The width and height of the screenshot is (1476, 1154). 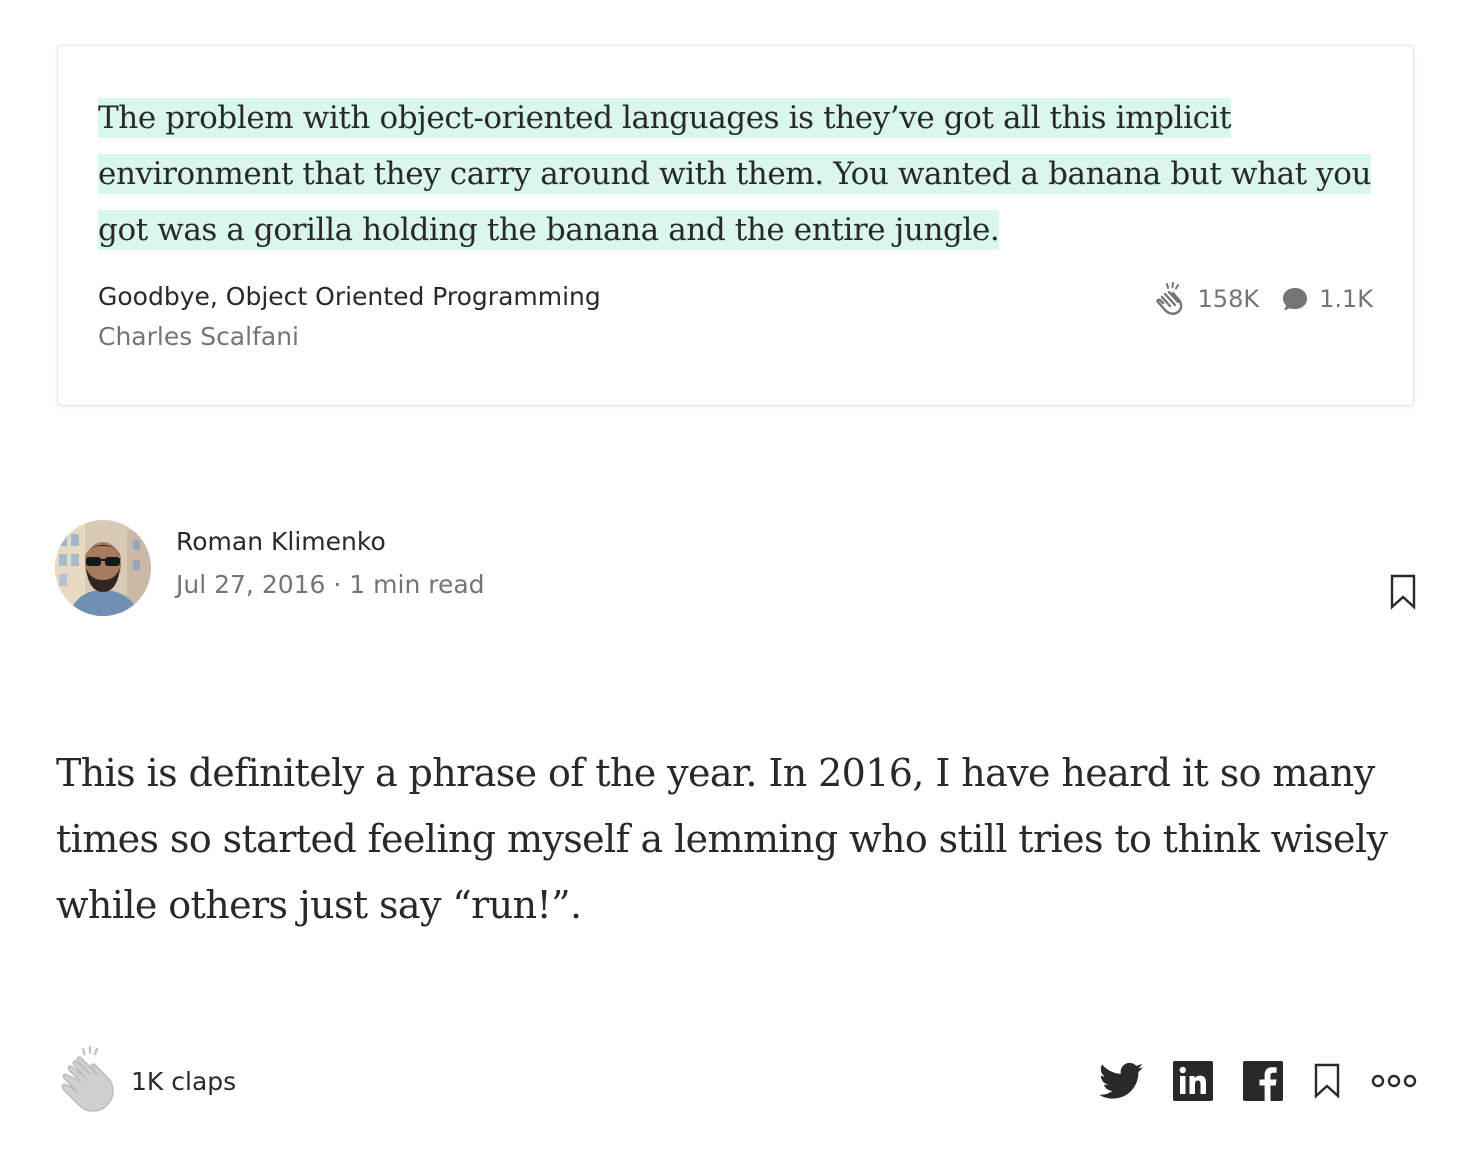 I want to click on claps-label: 1K claps, so click(x=184, y=1081).